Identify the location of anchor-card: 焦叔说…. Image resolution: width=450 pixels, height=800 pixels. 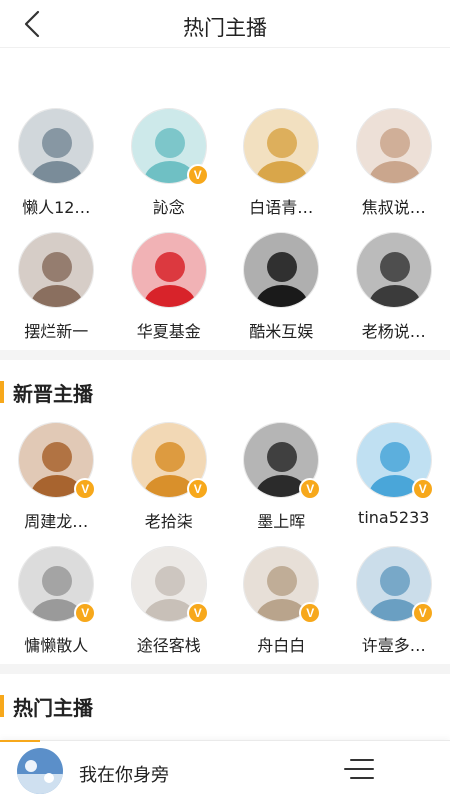
(394, 170).